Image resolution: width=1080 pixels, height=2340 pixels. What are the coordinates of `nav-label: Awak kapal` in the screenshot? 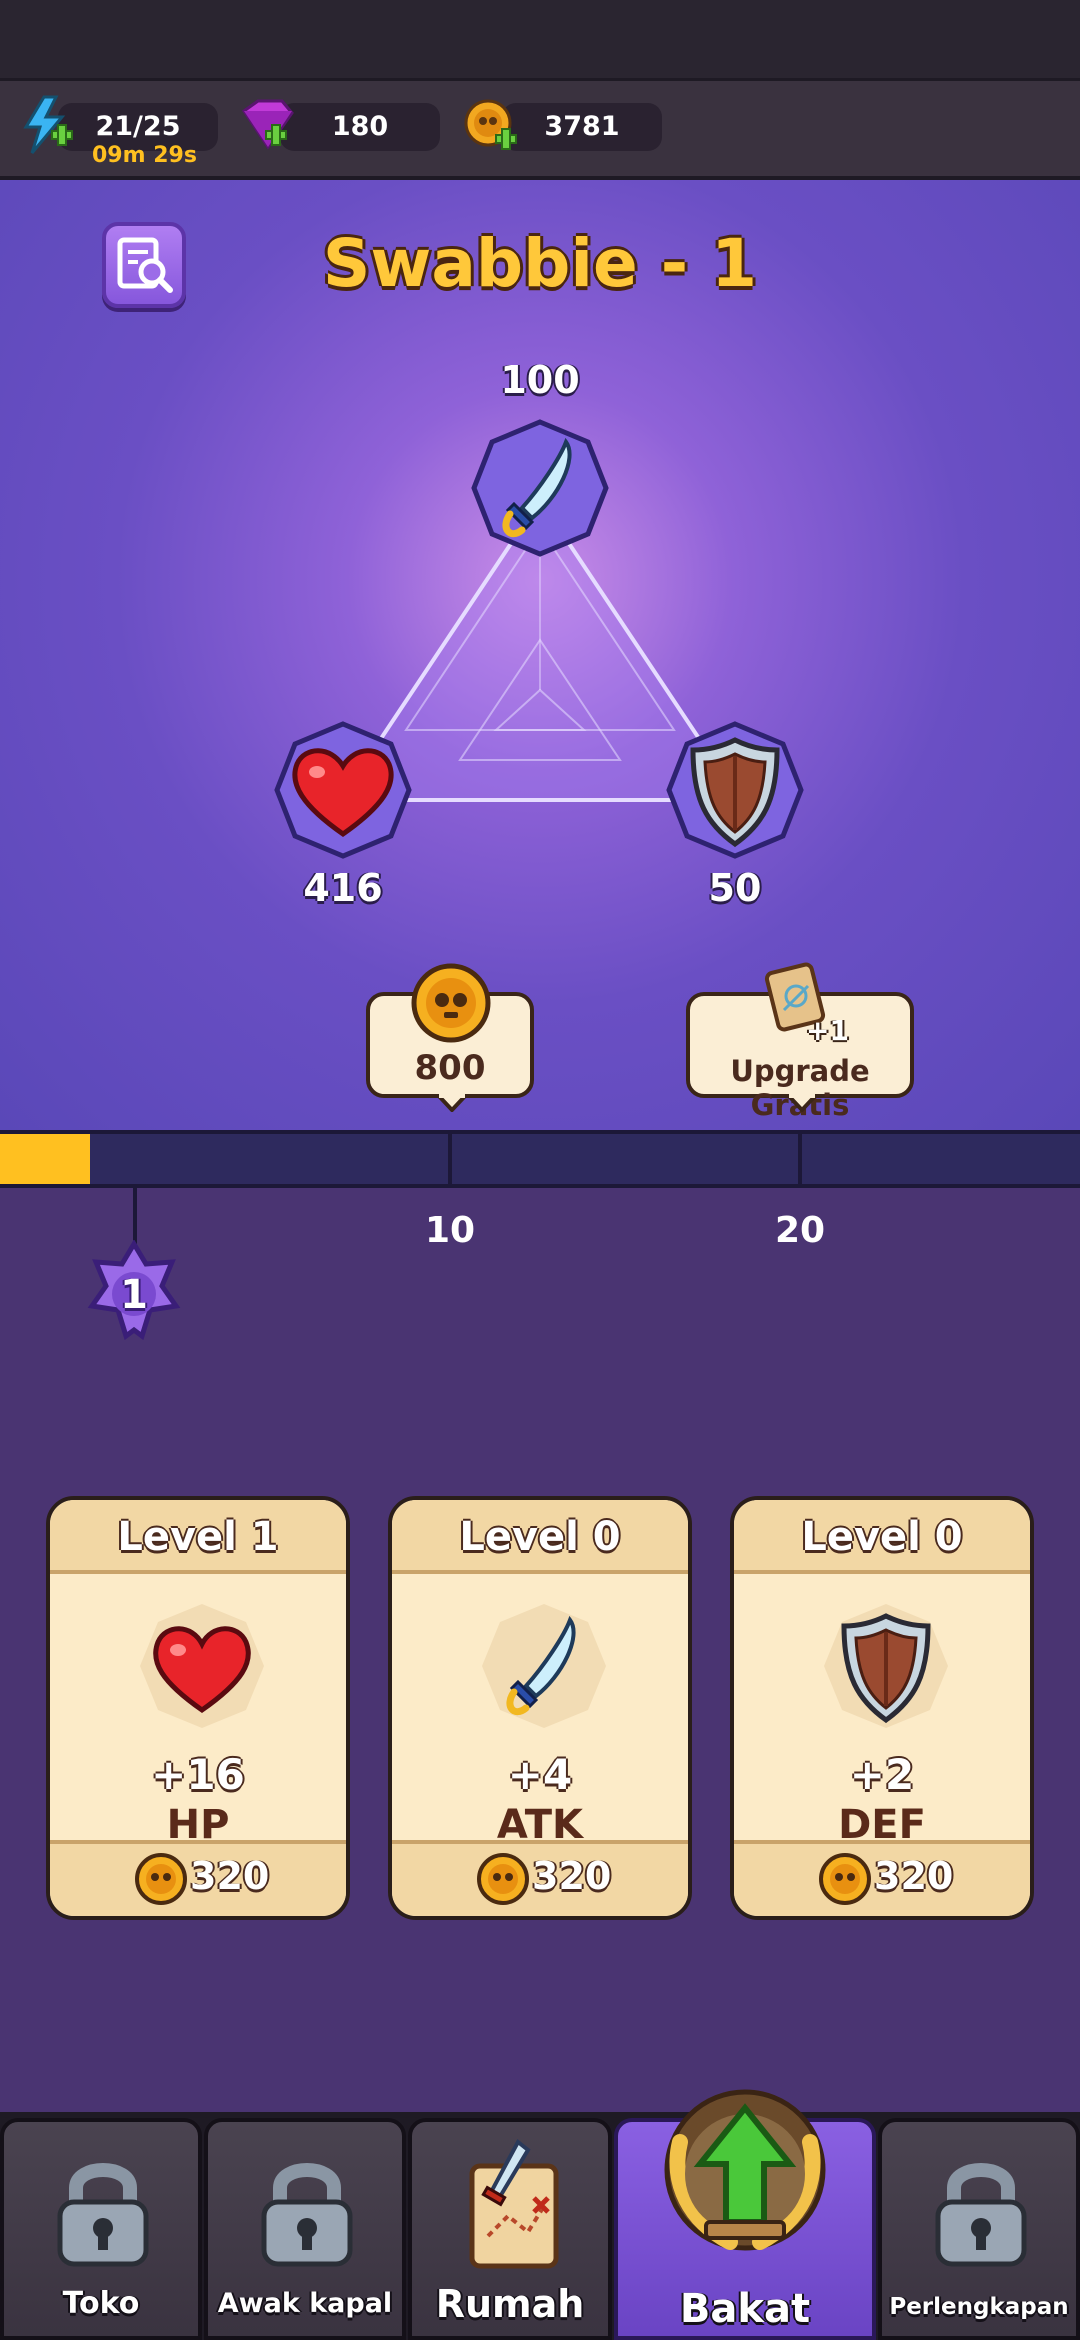 It's located at (305, 2303).